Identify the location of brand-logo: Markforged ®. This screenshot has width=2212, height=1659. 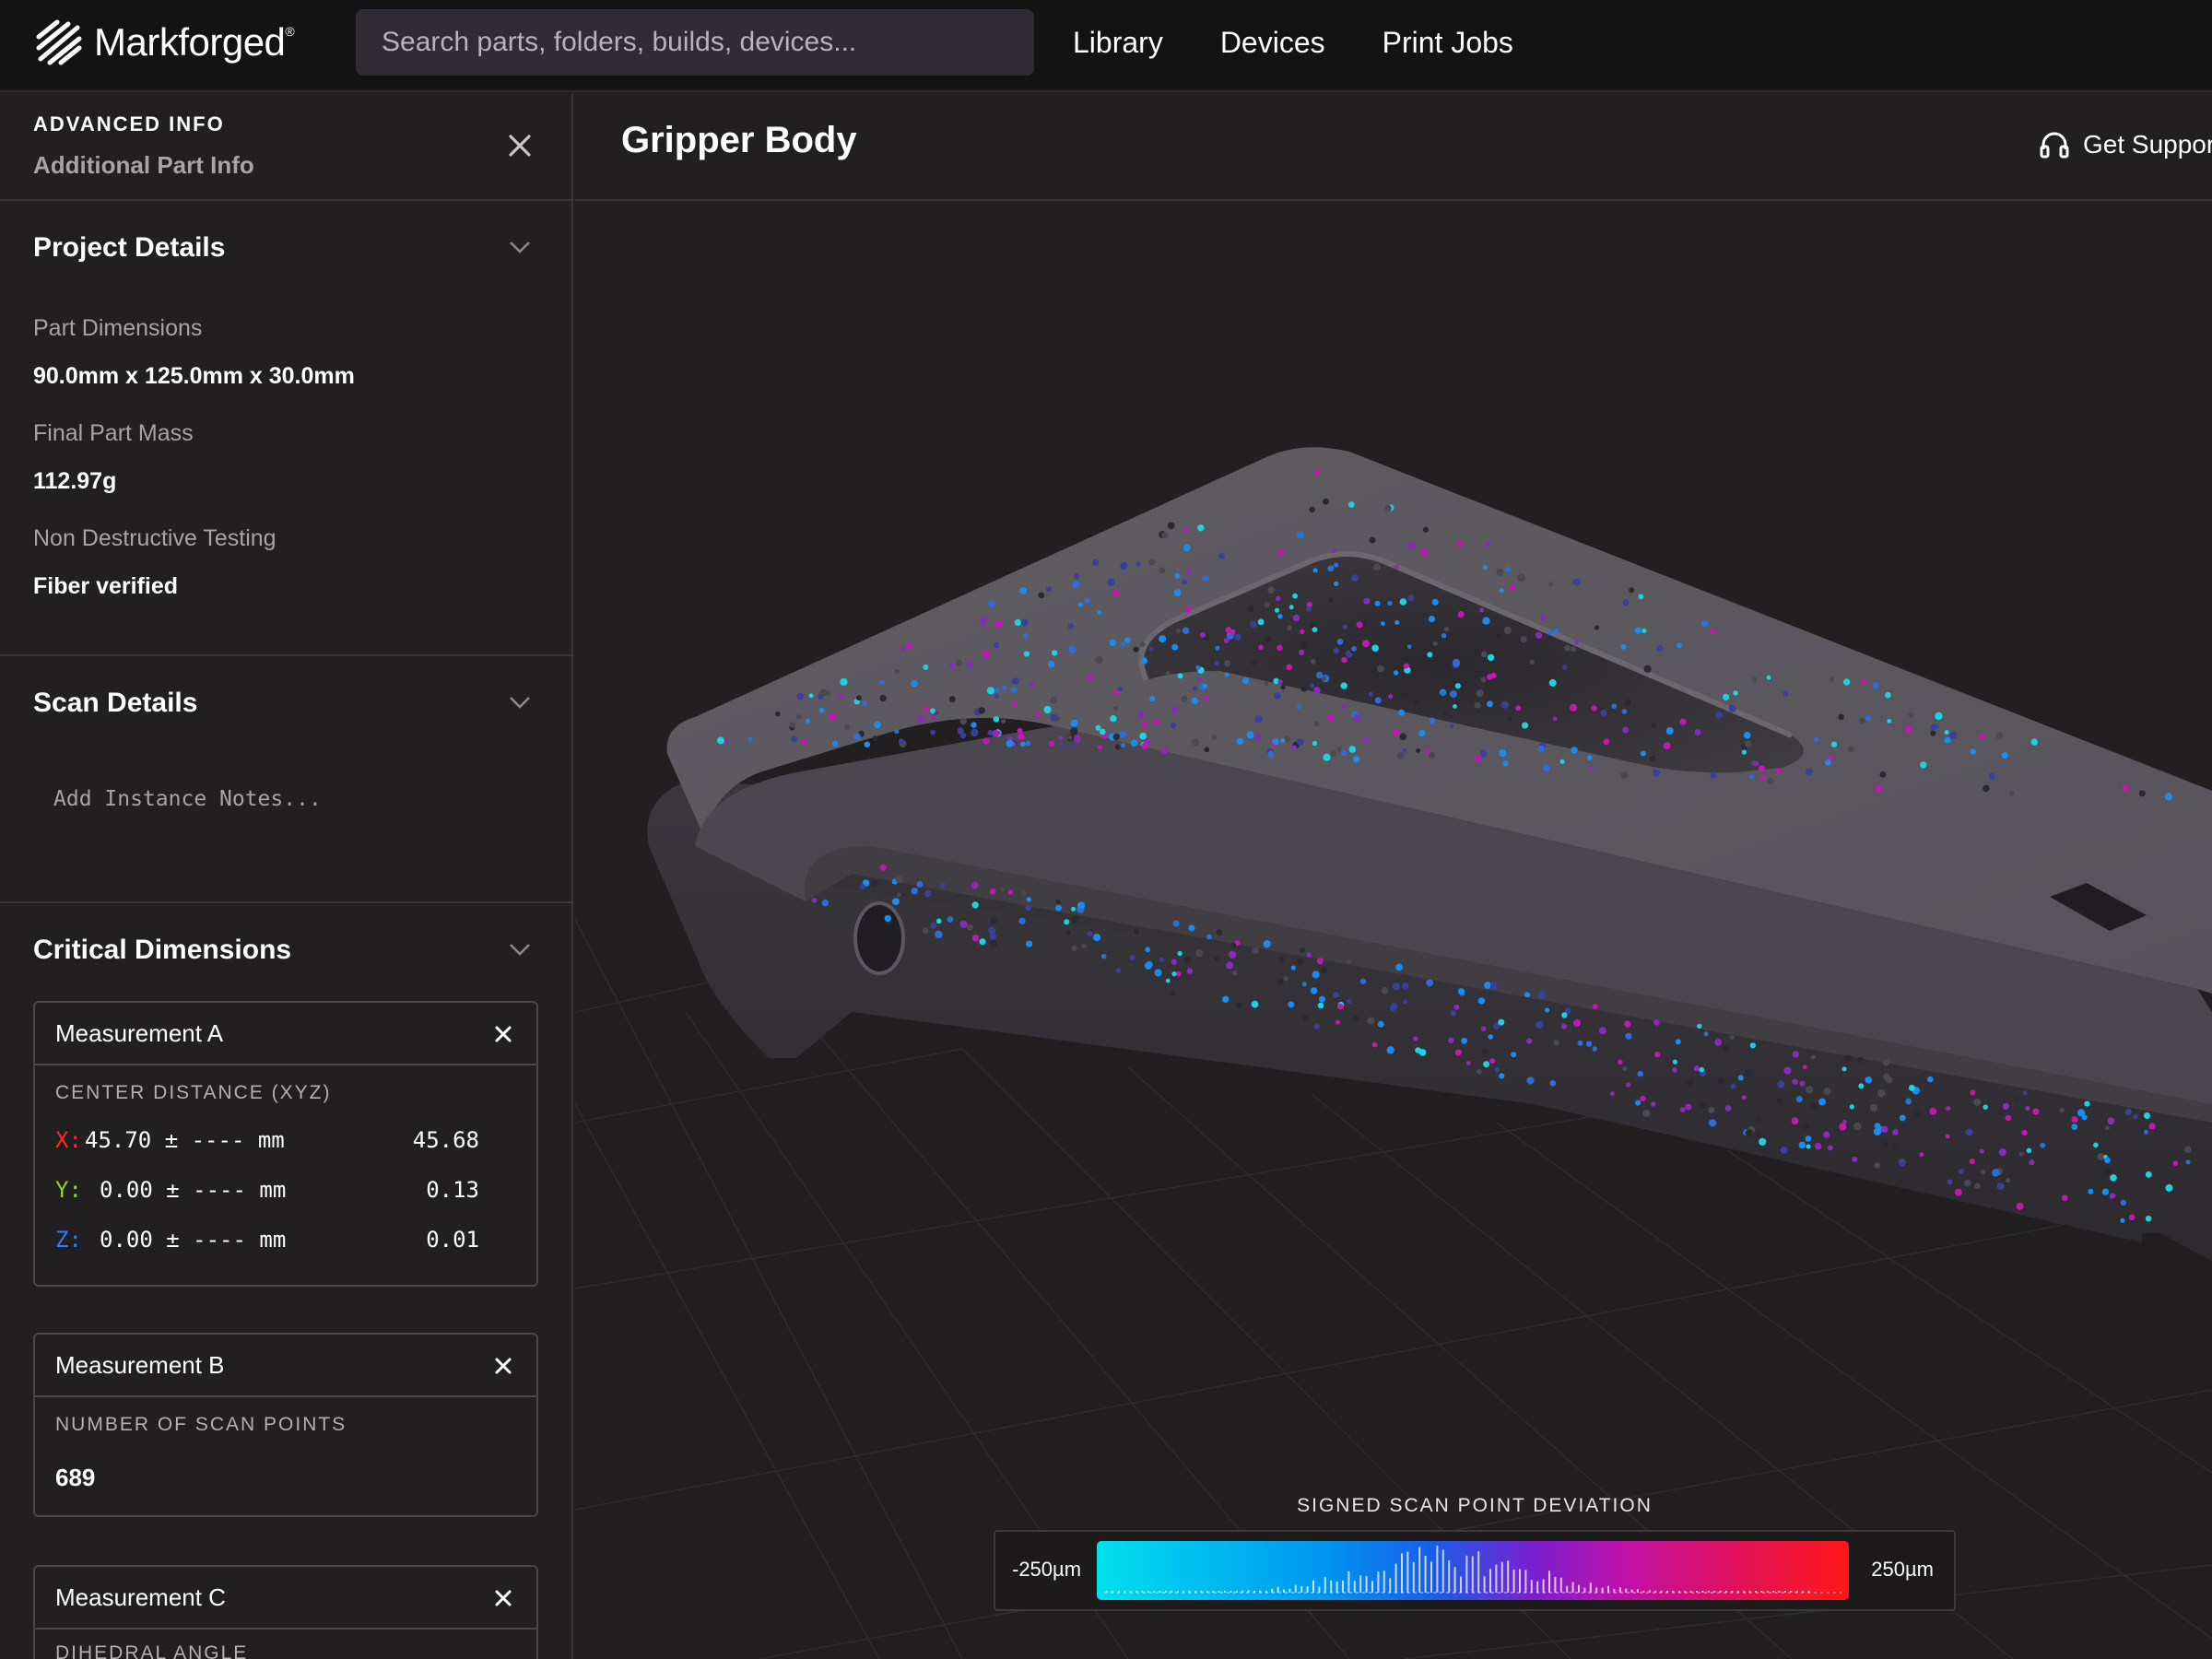
(164, 42).